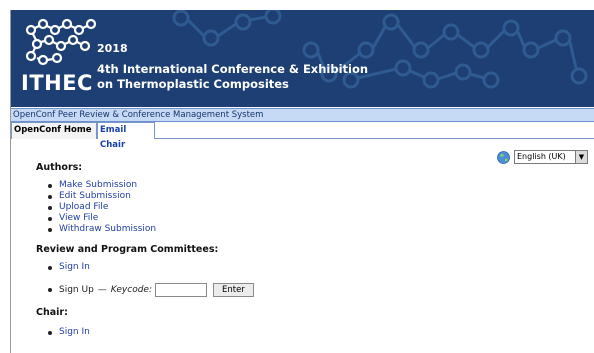 This screenshot has width=594, height=353. I want to click on make-submission-link: Make Submission, so click(98, 185).